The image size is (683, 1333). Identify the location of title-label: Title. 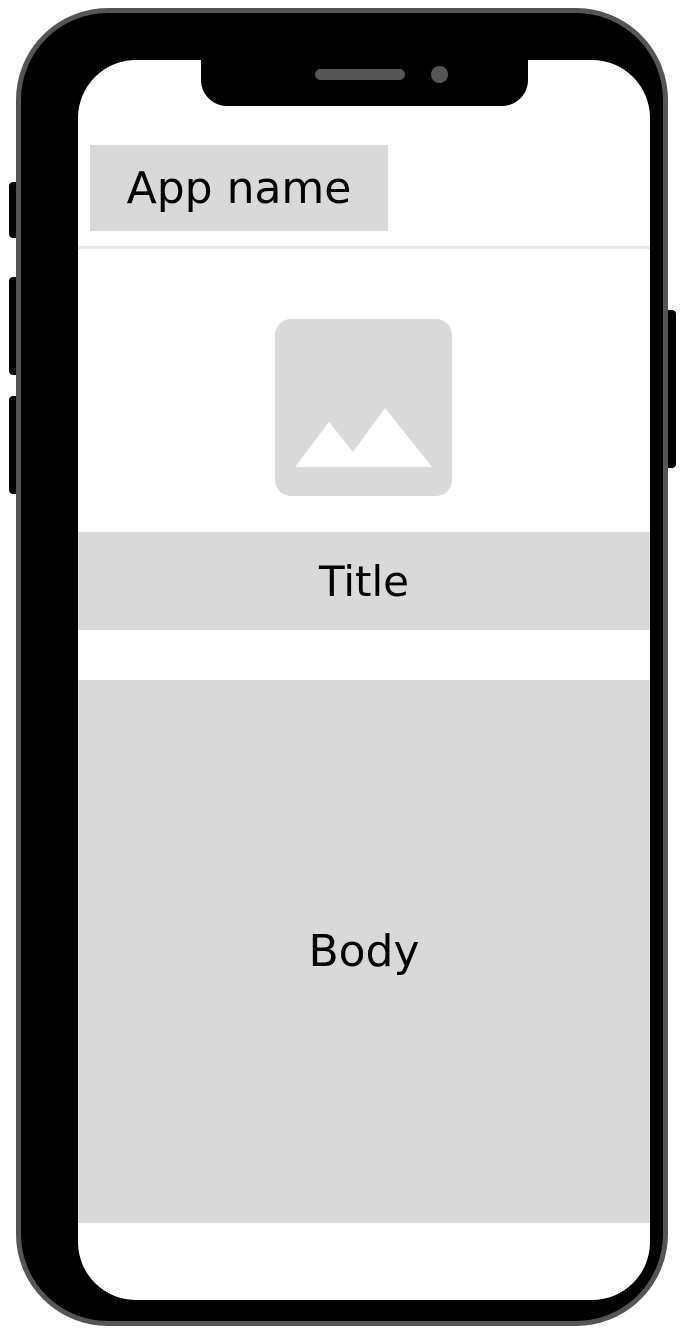
(363, 581).